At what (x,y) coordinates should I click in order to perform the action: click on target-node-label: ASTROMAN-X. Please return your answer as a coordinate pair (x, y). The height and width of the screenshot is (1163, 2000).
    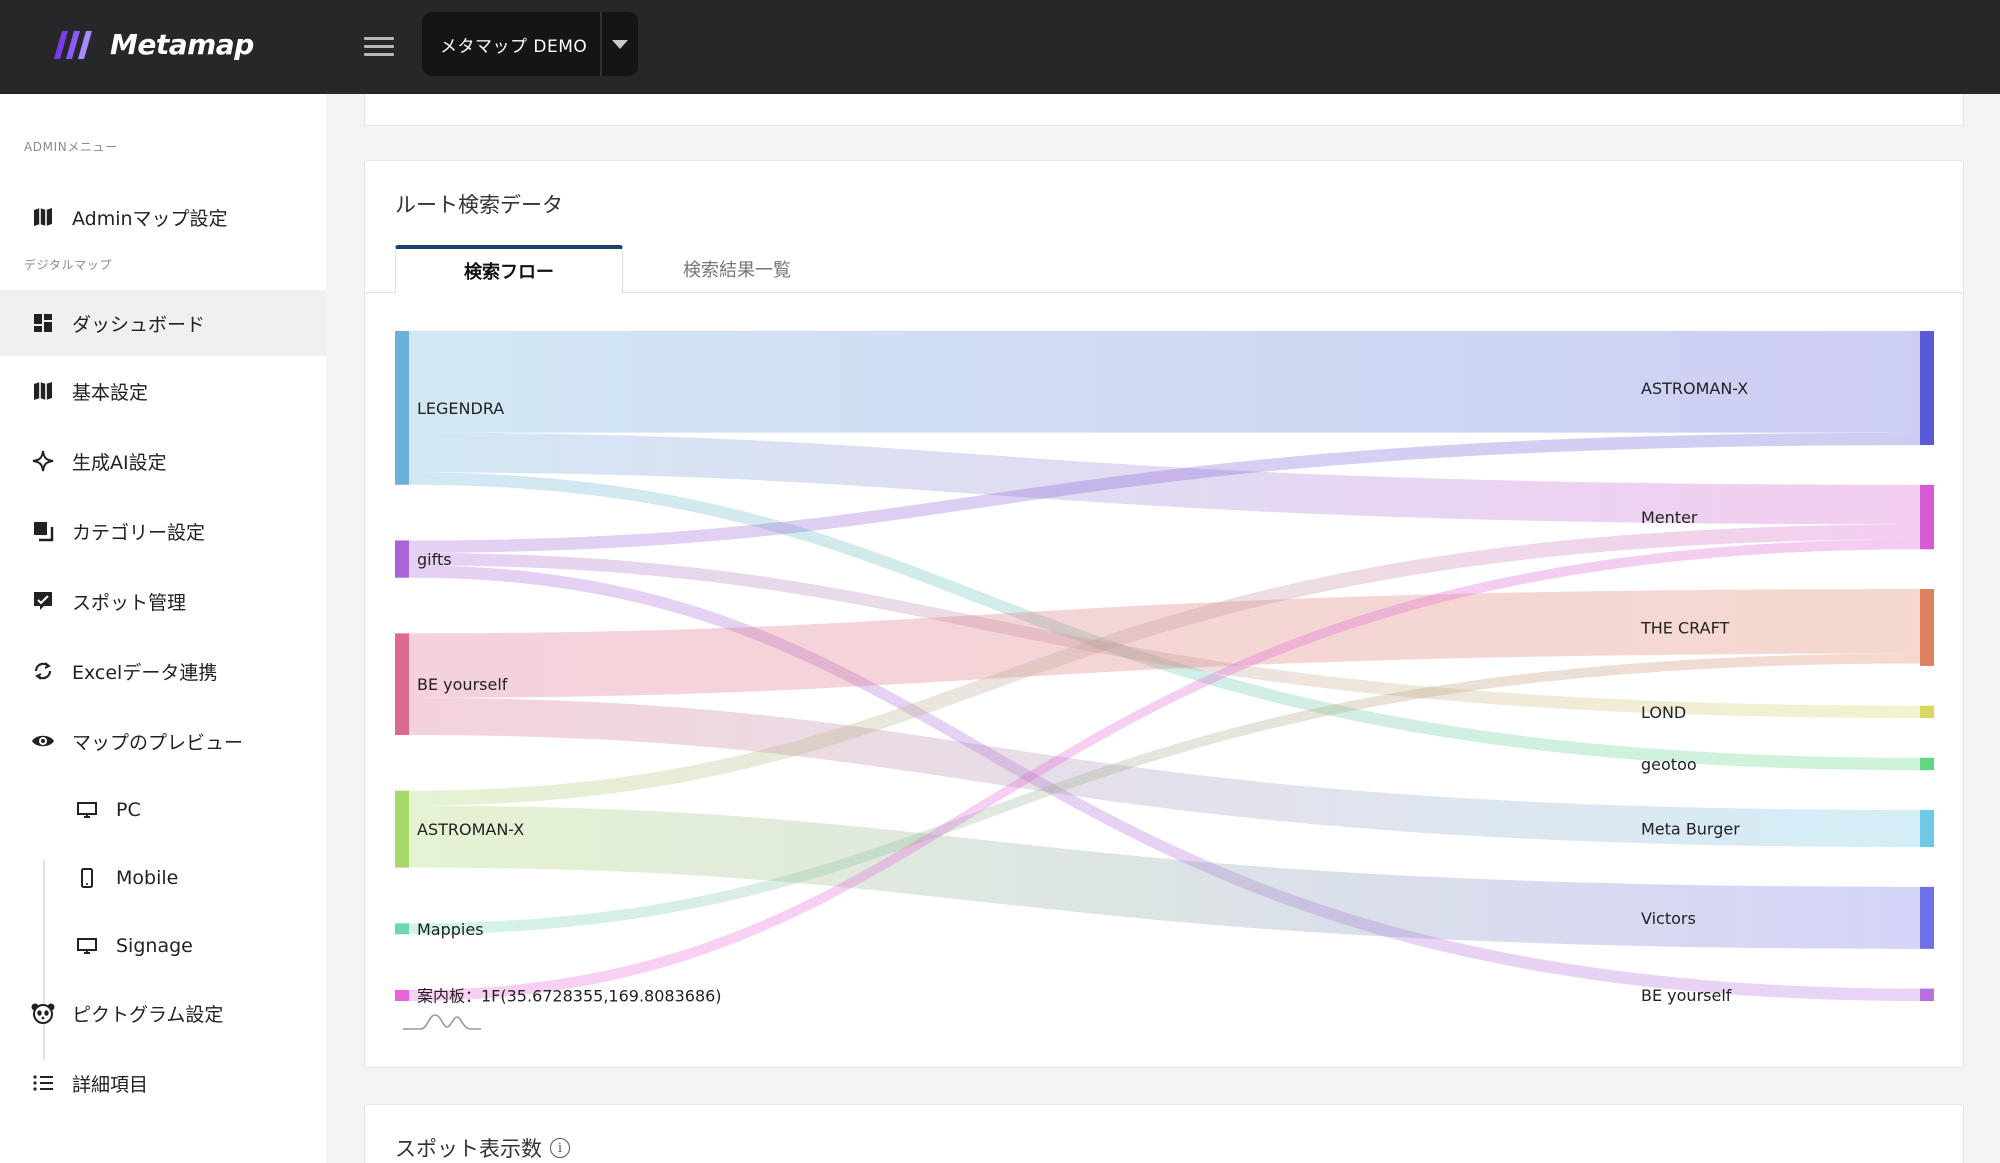
    Looking at the image, I should click on (1694, 388).